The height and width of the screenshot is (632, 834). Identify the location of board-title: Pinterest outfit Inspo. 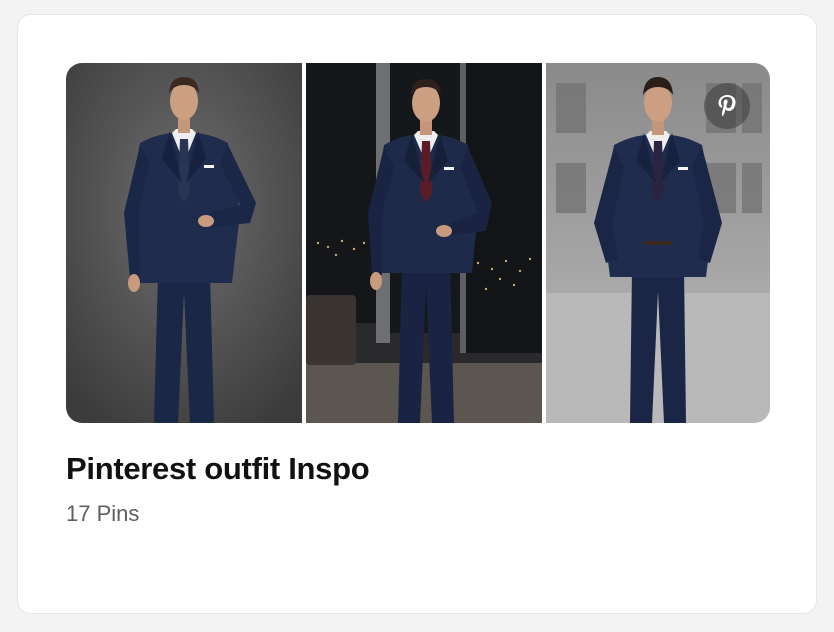
(218, 469).